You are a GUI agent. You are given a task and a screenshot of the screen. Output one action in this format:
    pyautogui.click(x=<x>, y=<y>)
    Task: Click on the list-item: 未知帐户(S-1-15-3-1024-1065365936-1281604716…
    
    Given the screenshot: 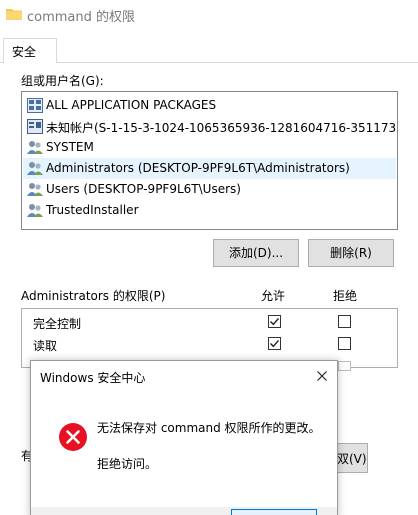 What is the action you would take?
    pyautogui.click(x=210, y=126)
    